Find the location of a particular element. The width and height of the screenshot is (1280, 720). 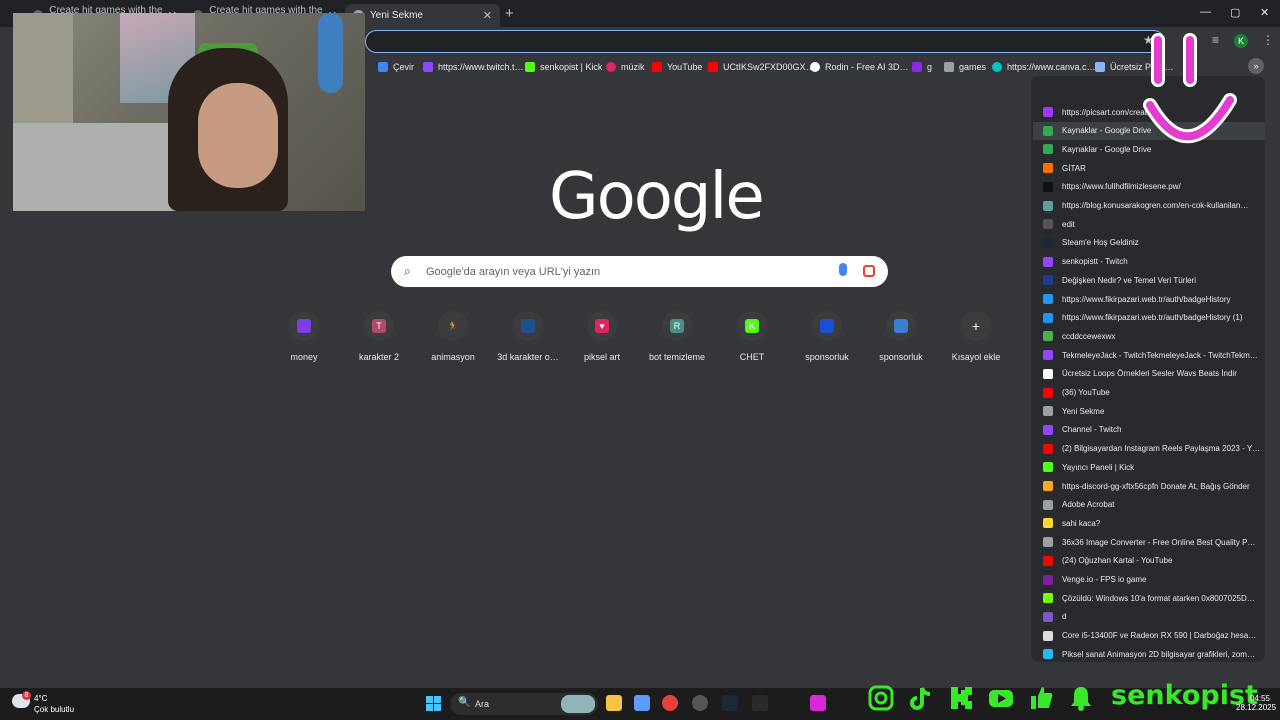

history-item-title: edit is located at coordinates (1068, 224).